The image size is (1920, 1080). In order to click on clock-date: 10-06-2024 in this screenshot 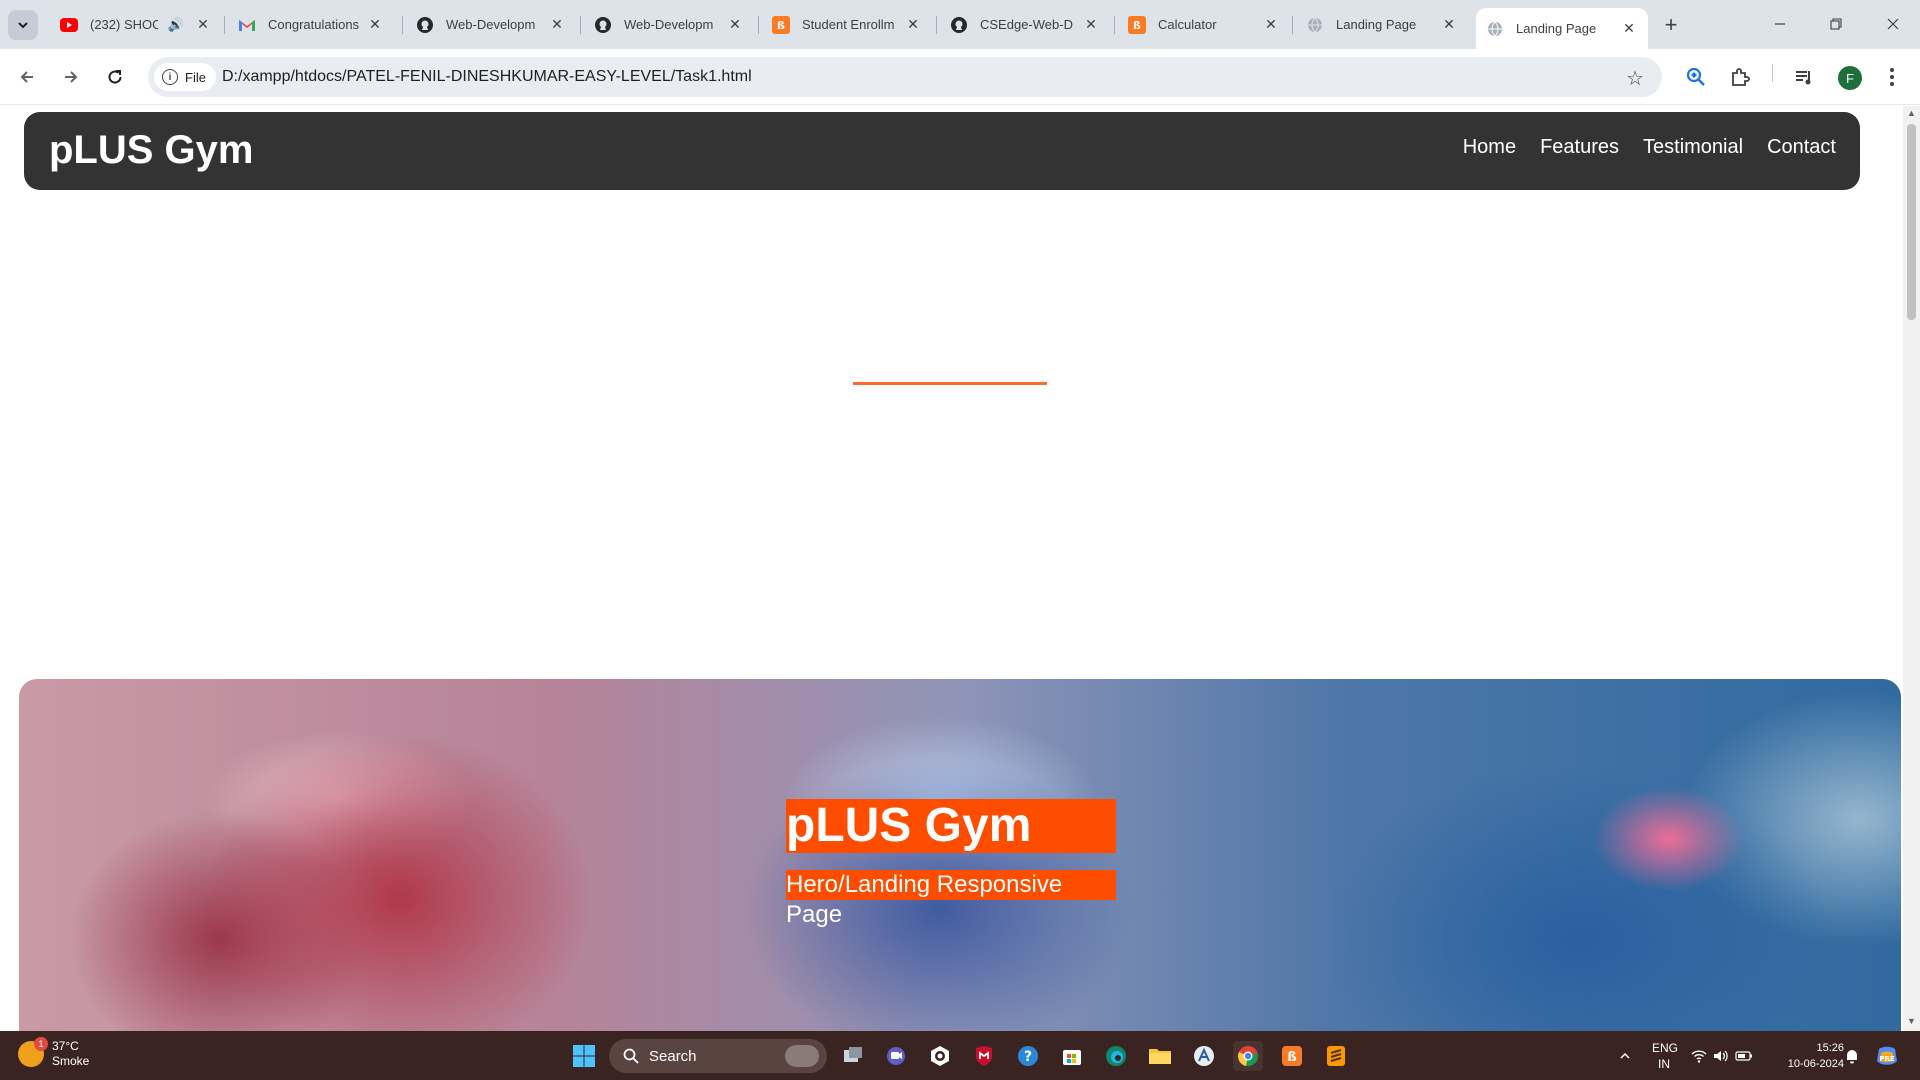, I will do `click(1815, 1064)`.